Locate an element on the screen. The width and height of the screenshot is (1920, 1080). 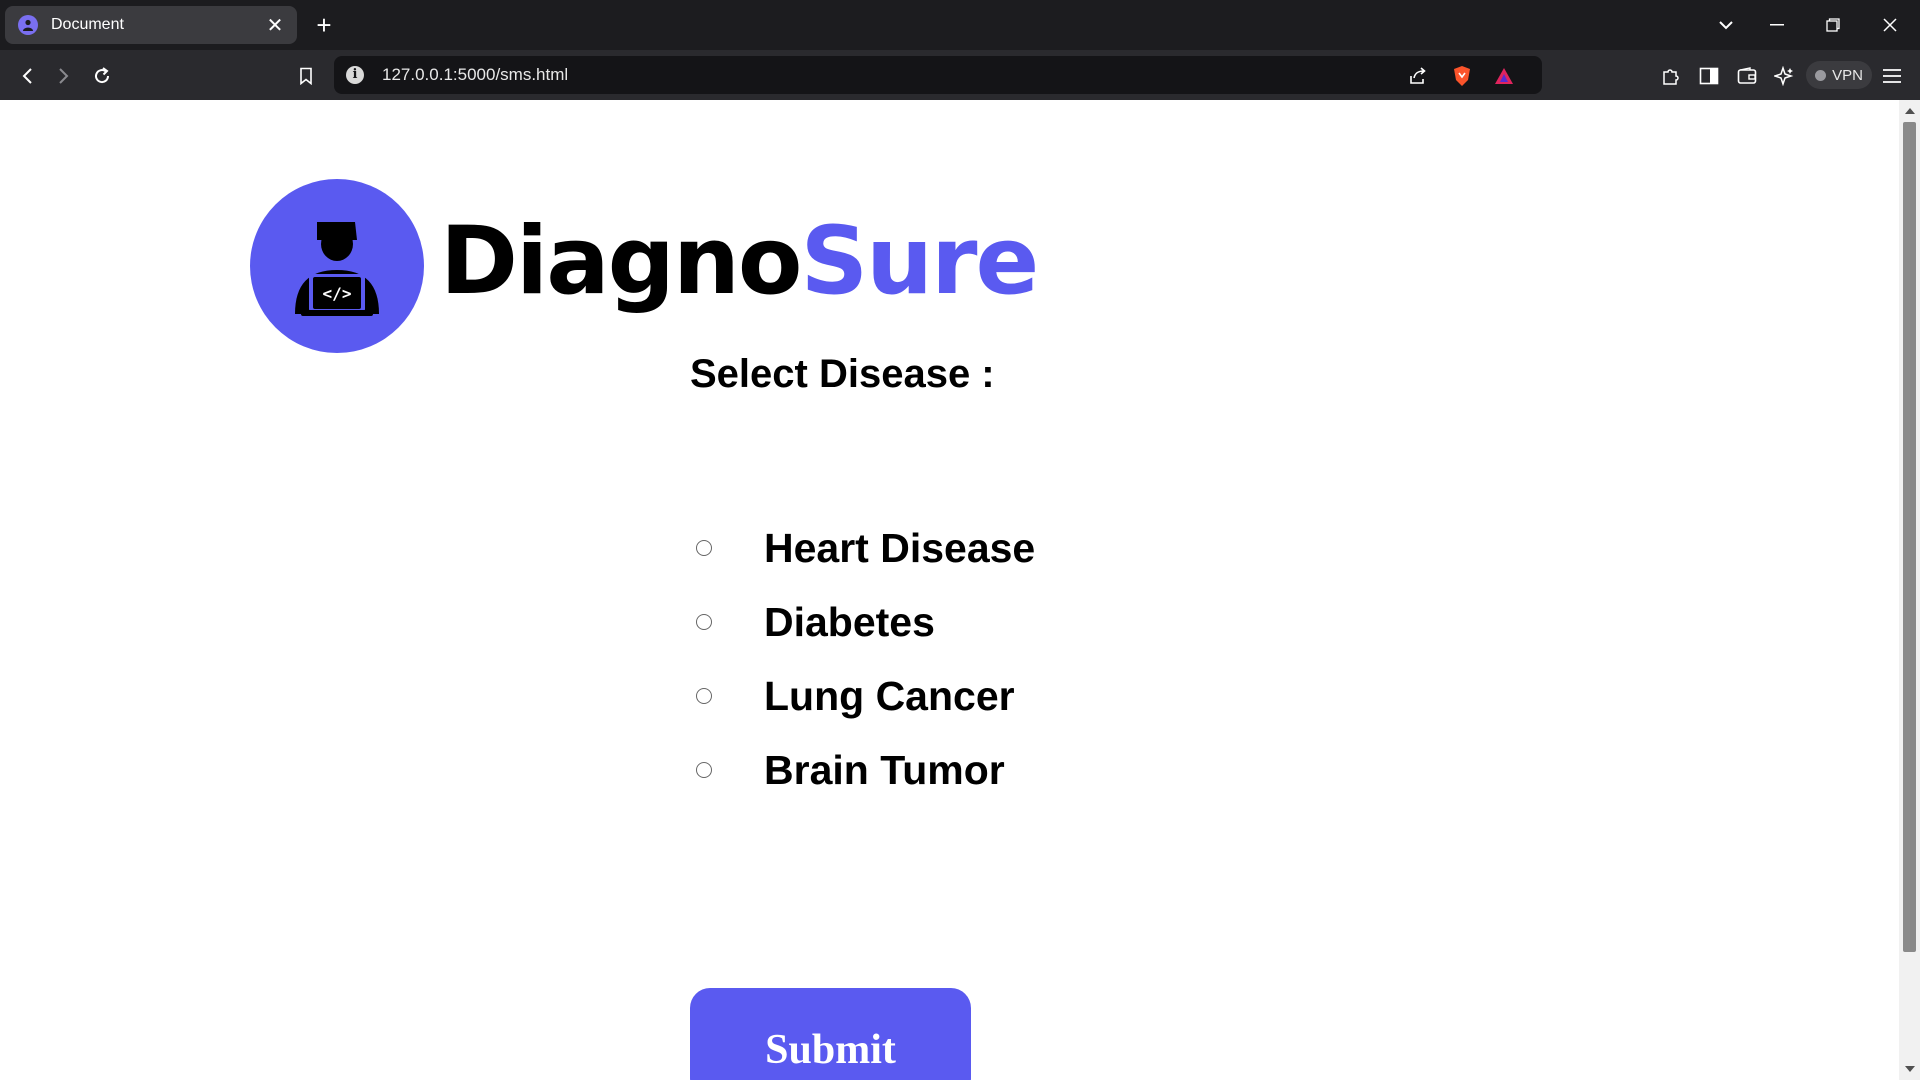
share-icon is located at coordinates (1418, 76).